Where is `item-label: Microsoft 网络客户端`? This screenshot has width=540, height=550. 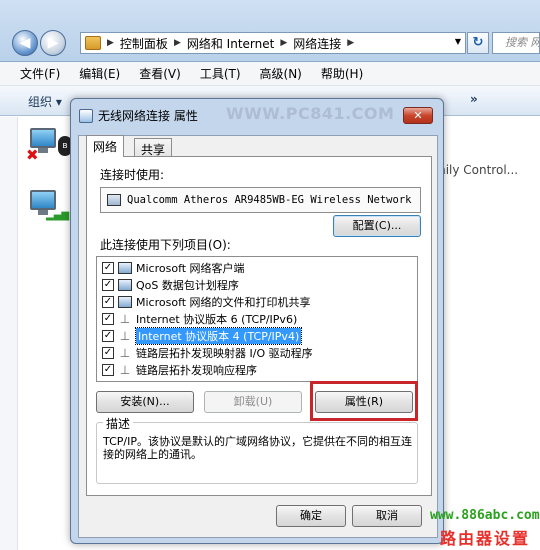
item-label: Microsoft 网络客户端 is located at coordinates (190, 268).